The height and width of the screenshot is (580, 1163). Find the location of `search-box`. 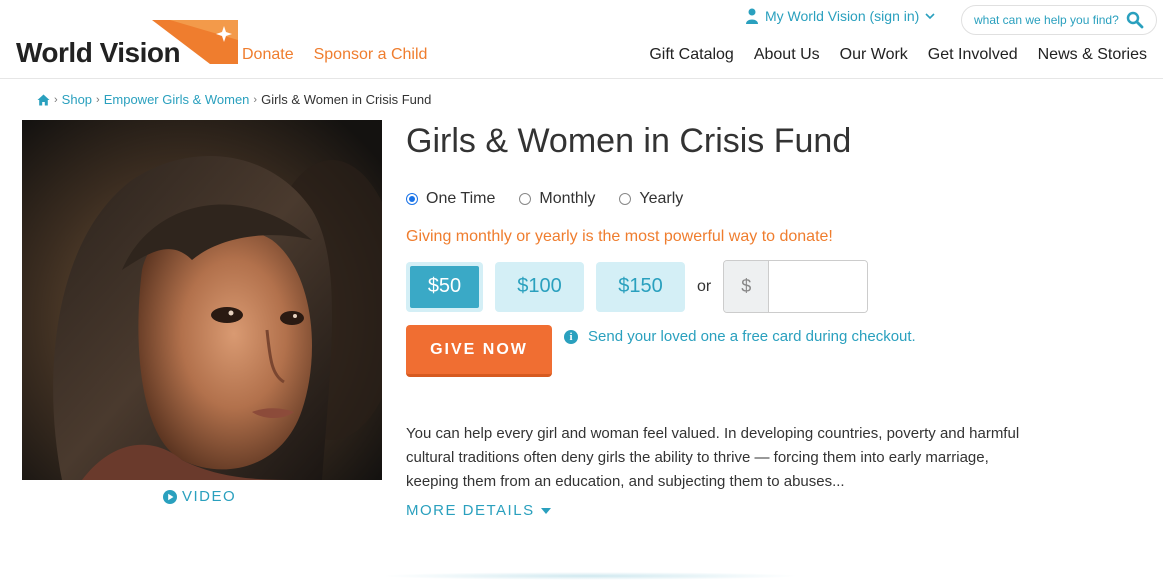

search-box is located at coordinates (1059, 20).